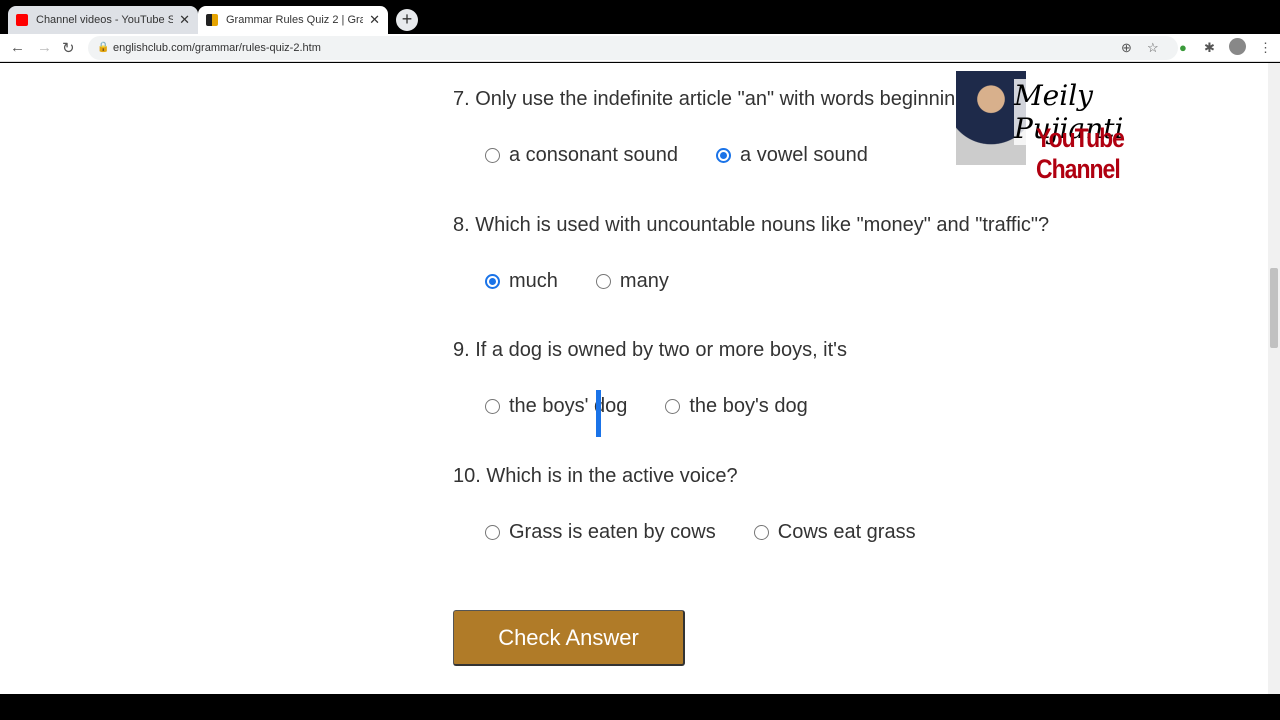  I want to click on option-active: Cows eat grass, so click(834, 532).